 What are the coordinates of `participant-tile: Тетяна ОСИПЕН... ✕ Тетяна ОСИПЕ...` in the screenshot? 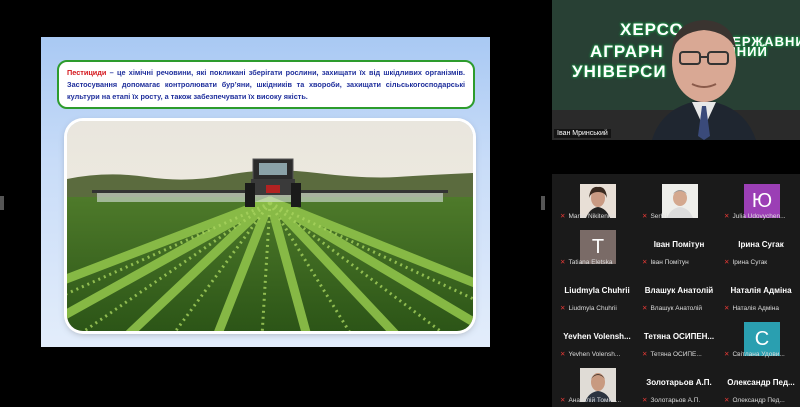 It's located at (679, 338).